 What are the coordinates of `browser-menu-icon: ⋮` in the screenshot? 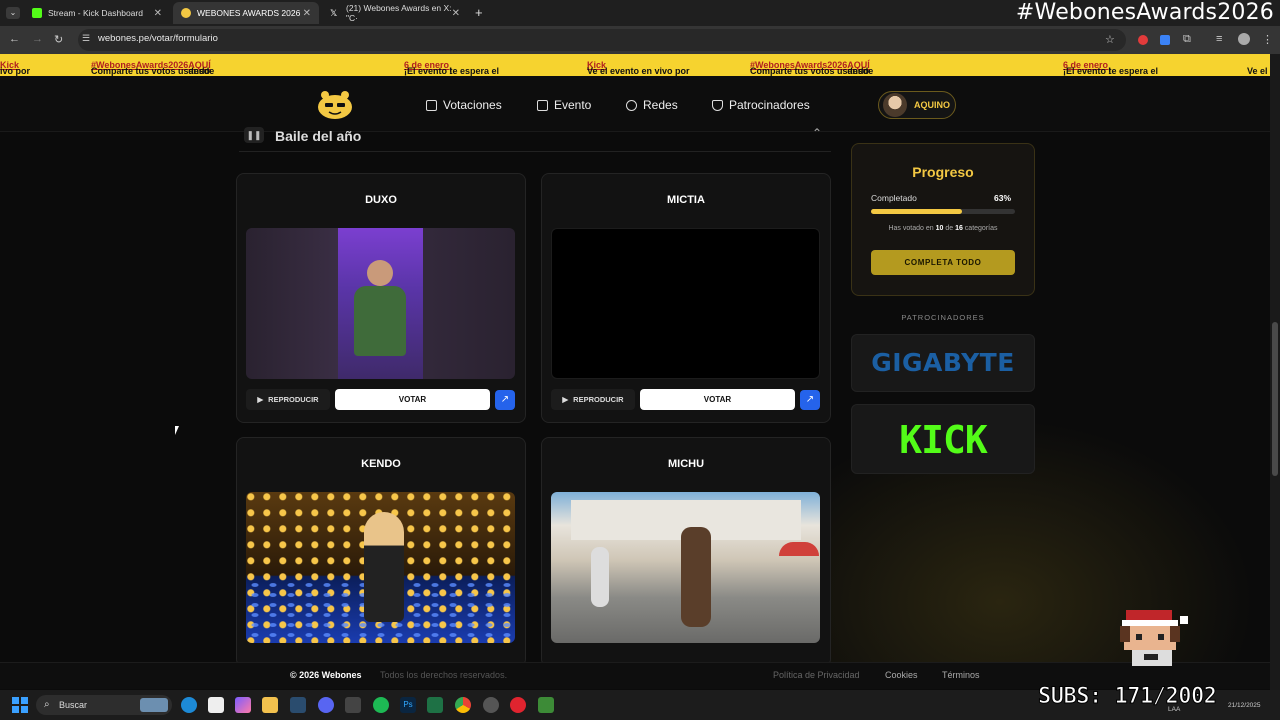 It's located at (1267, 39).